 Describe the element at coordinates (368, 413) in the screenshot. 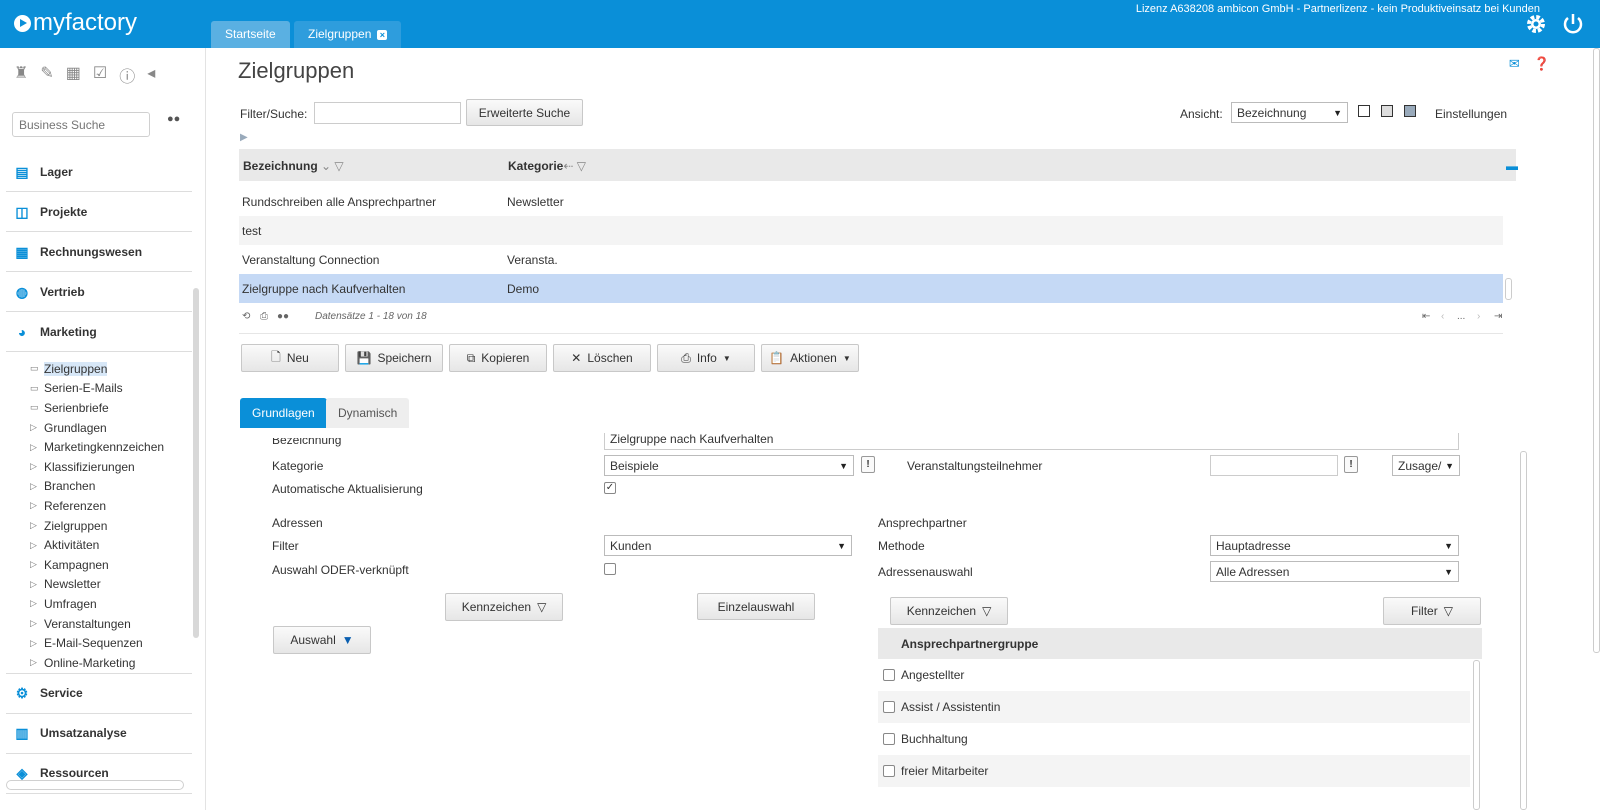

I see `tab-dynamisch: Dynamisch` at that location.